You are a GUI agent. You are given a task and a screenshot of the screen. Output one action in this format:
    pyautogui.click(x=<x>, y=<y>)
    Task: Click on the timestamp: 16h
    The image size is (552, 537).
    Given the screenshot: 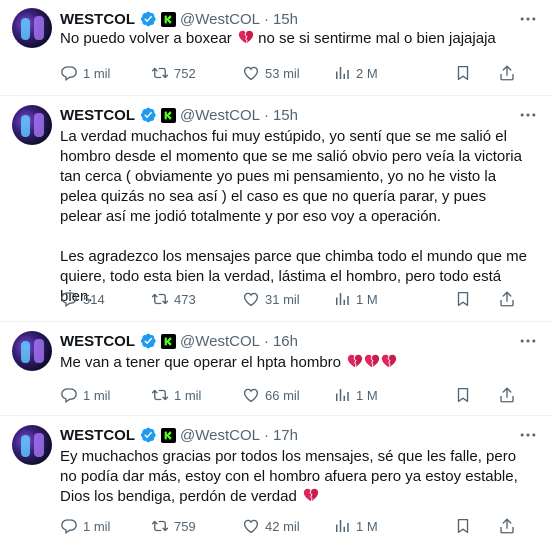 What is the action you would take?
    pyautogui.click(x=285, y=341)
    